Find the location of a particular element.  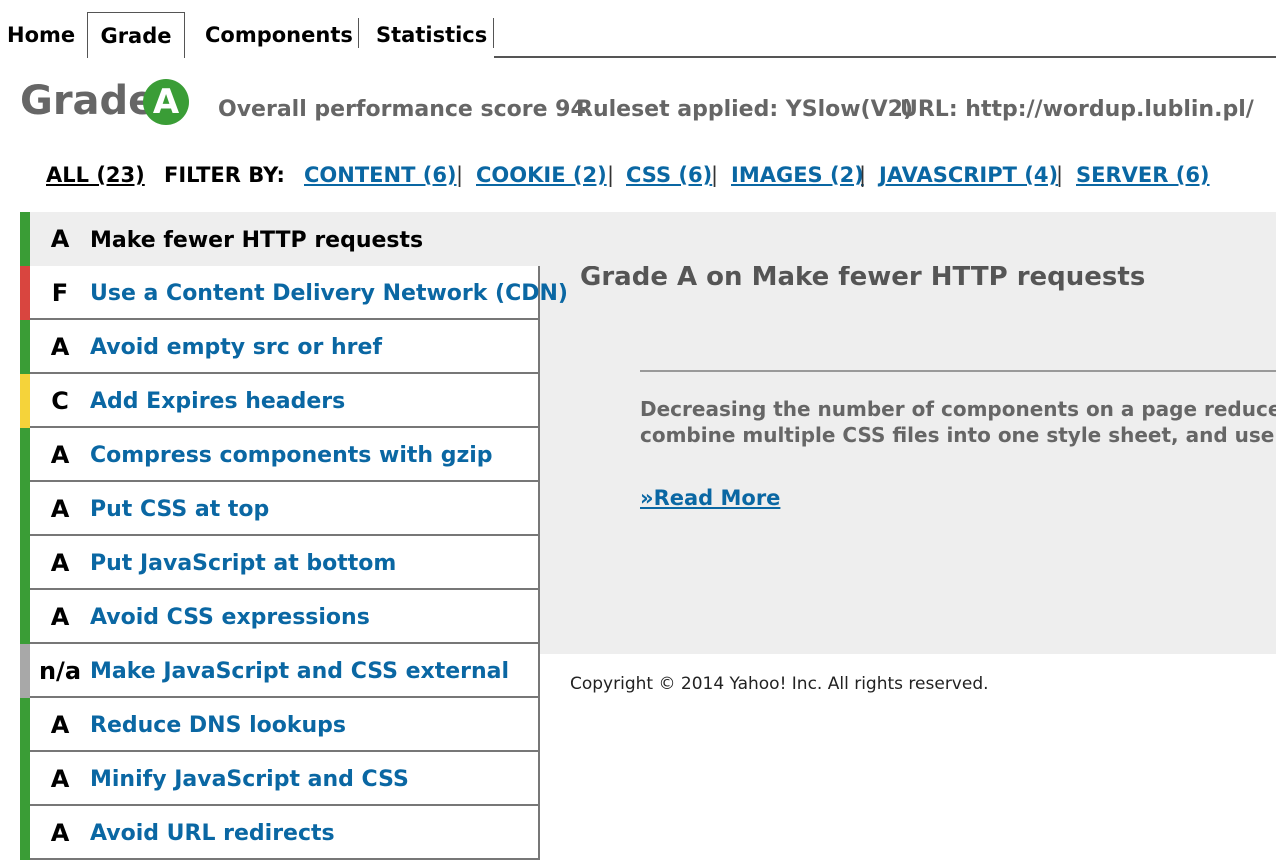

rule-grade: C is located at coordinates (60, 401).